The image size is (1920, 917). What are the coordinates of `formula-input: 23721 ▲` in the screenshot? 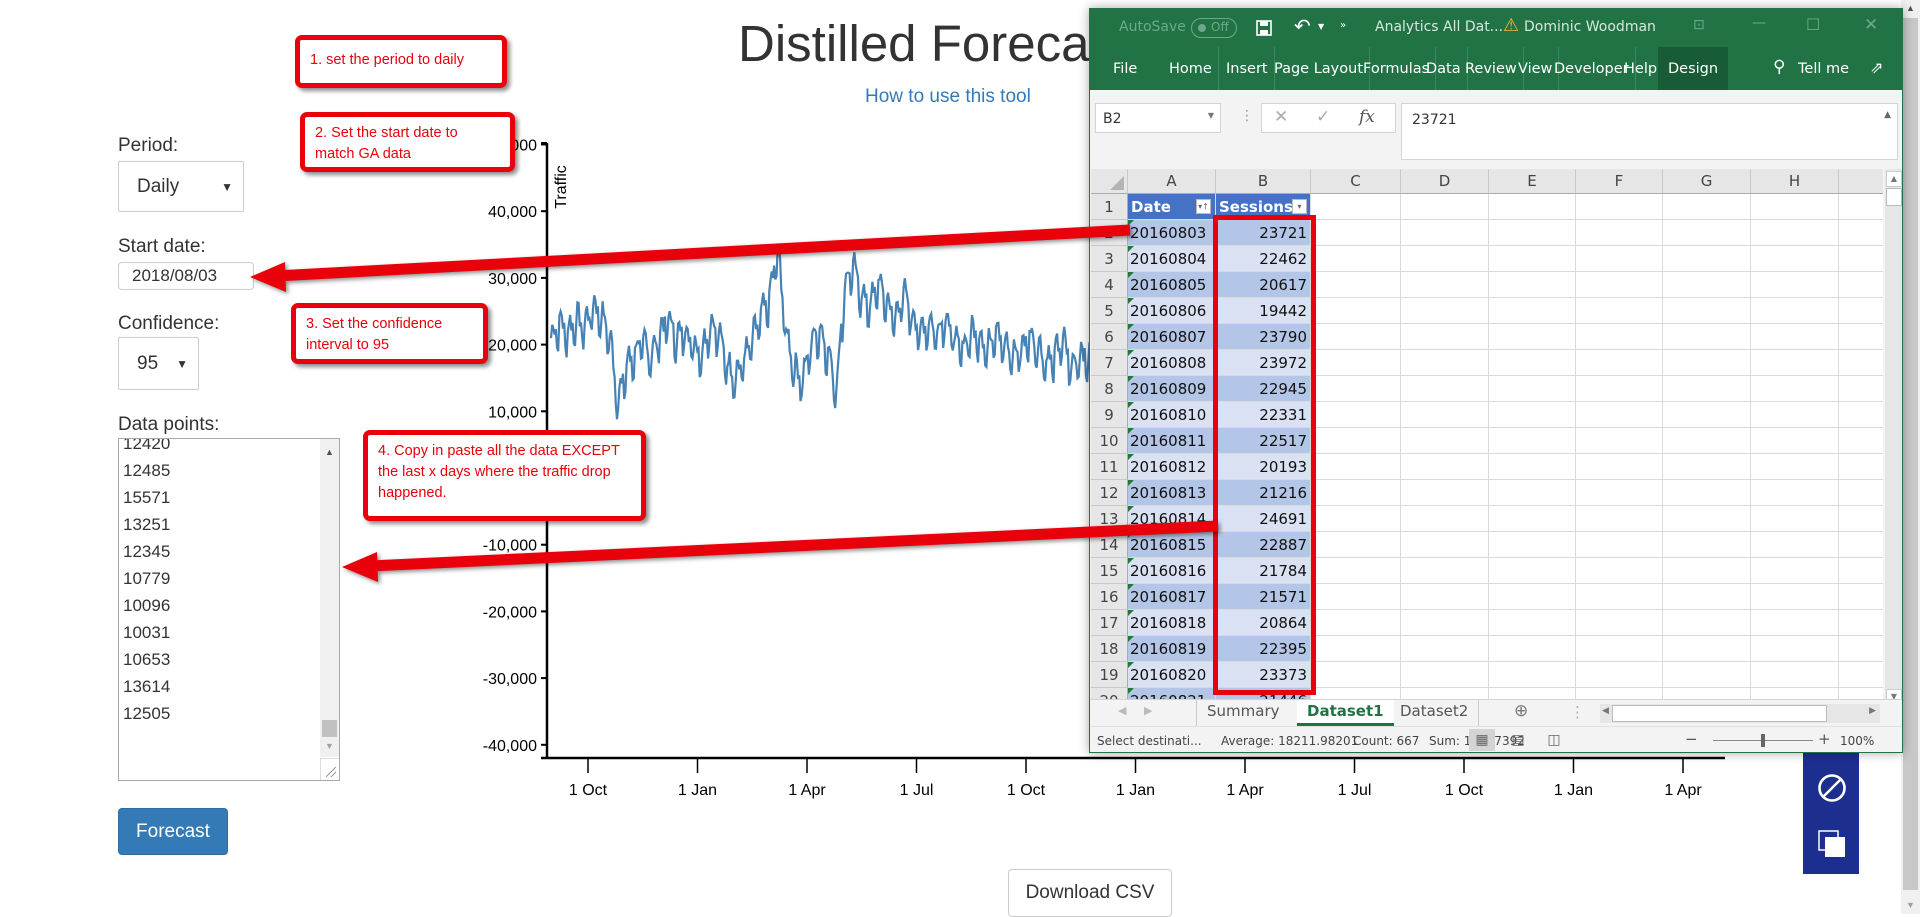 It's located at (1649, 131).